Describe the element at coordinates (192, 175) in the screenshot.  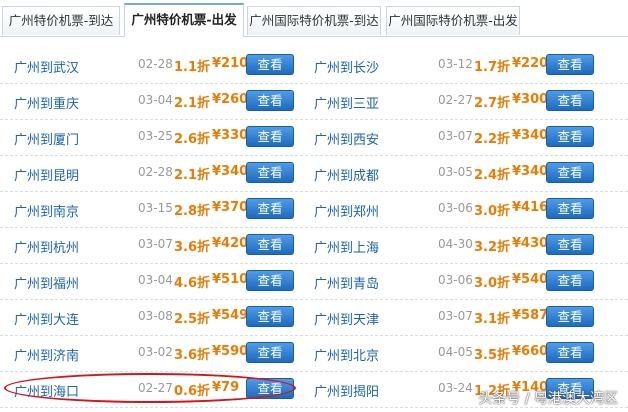
I see `fare-discount: 2.1折` at that location.